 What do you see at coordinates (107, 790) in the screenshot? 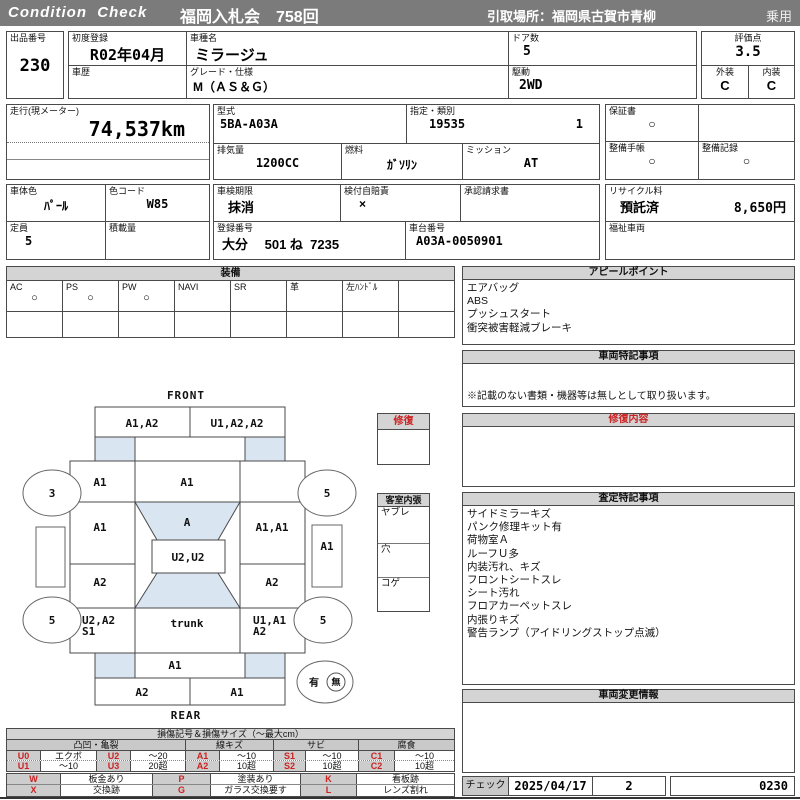
I see `mark-desc-x: 交換跡` at bounding box center [107, 790].